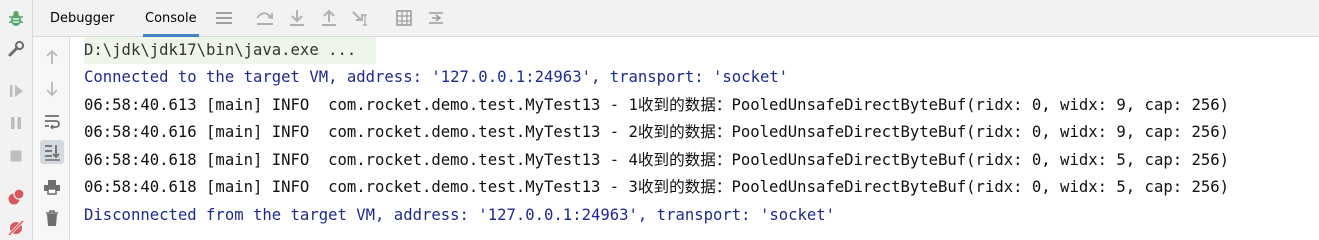 The height and width of the screenshot is (240, 1319). I want to click on step-into-icon, so click(297, 18).